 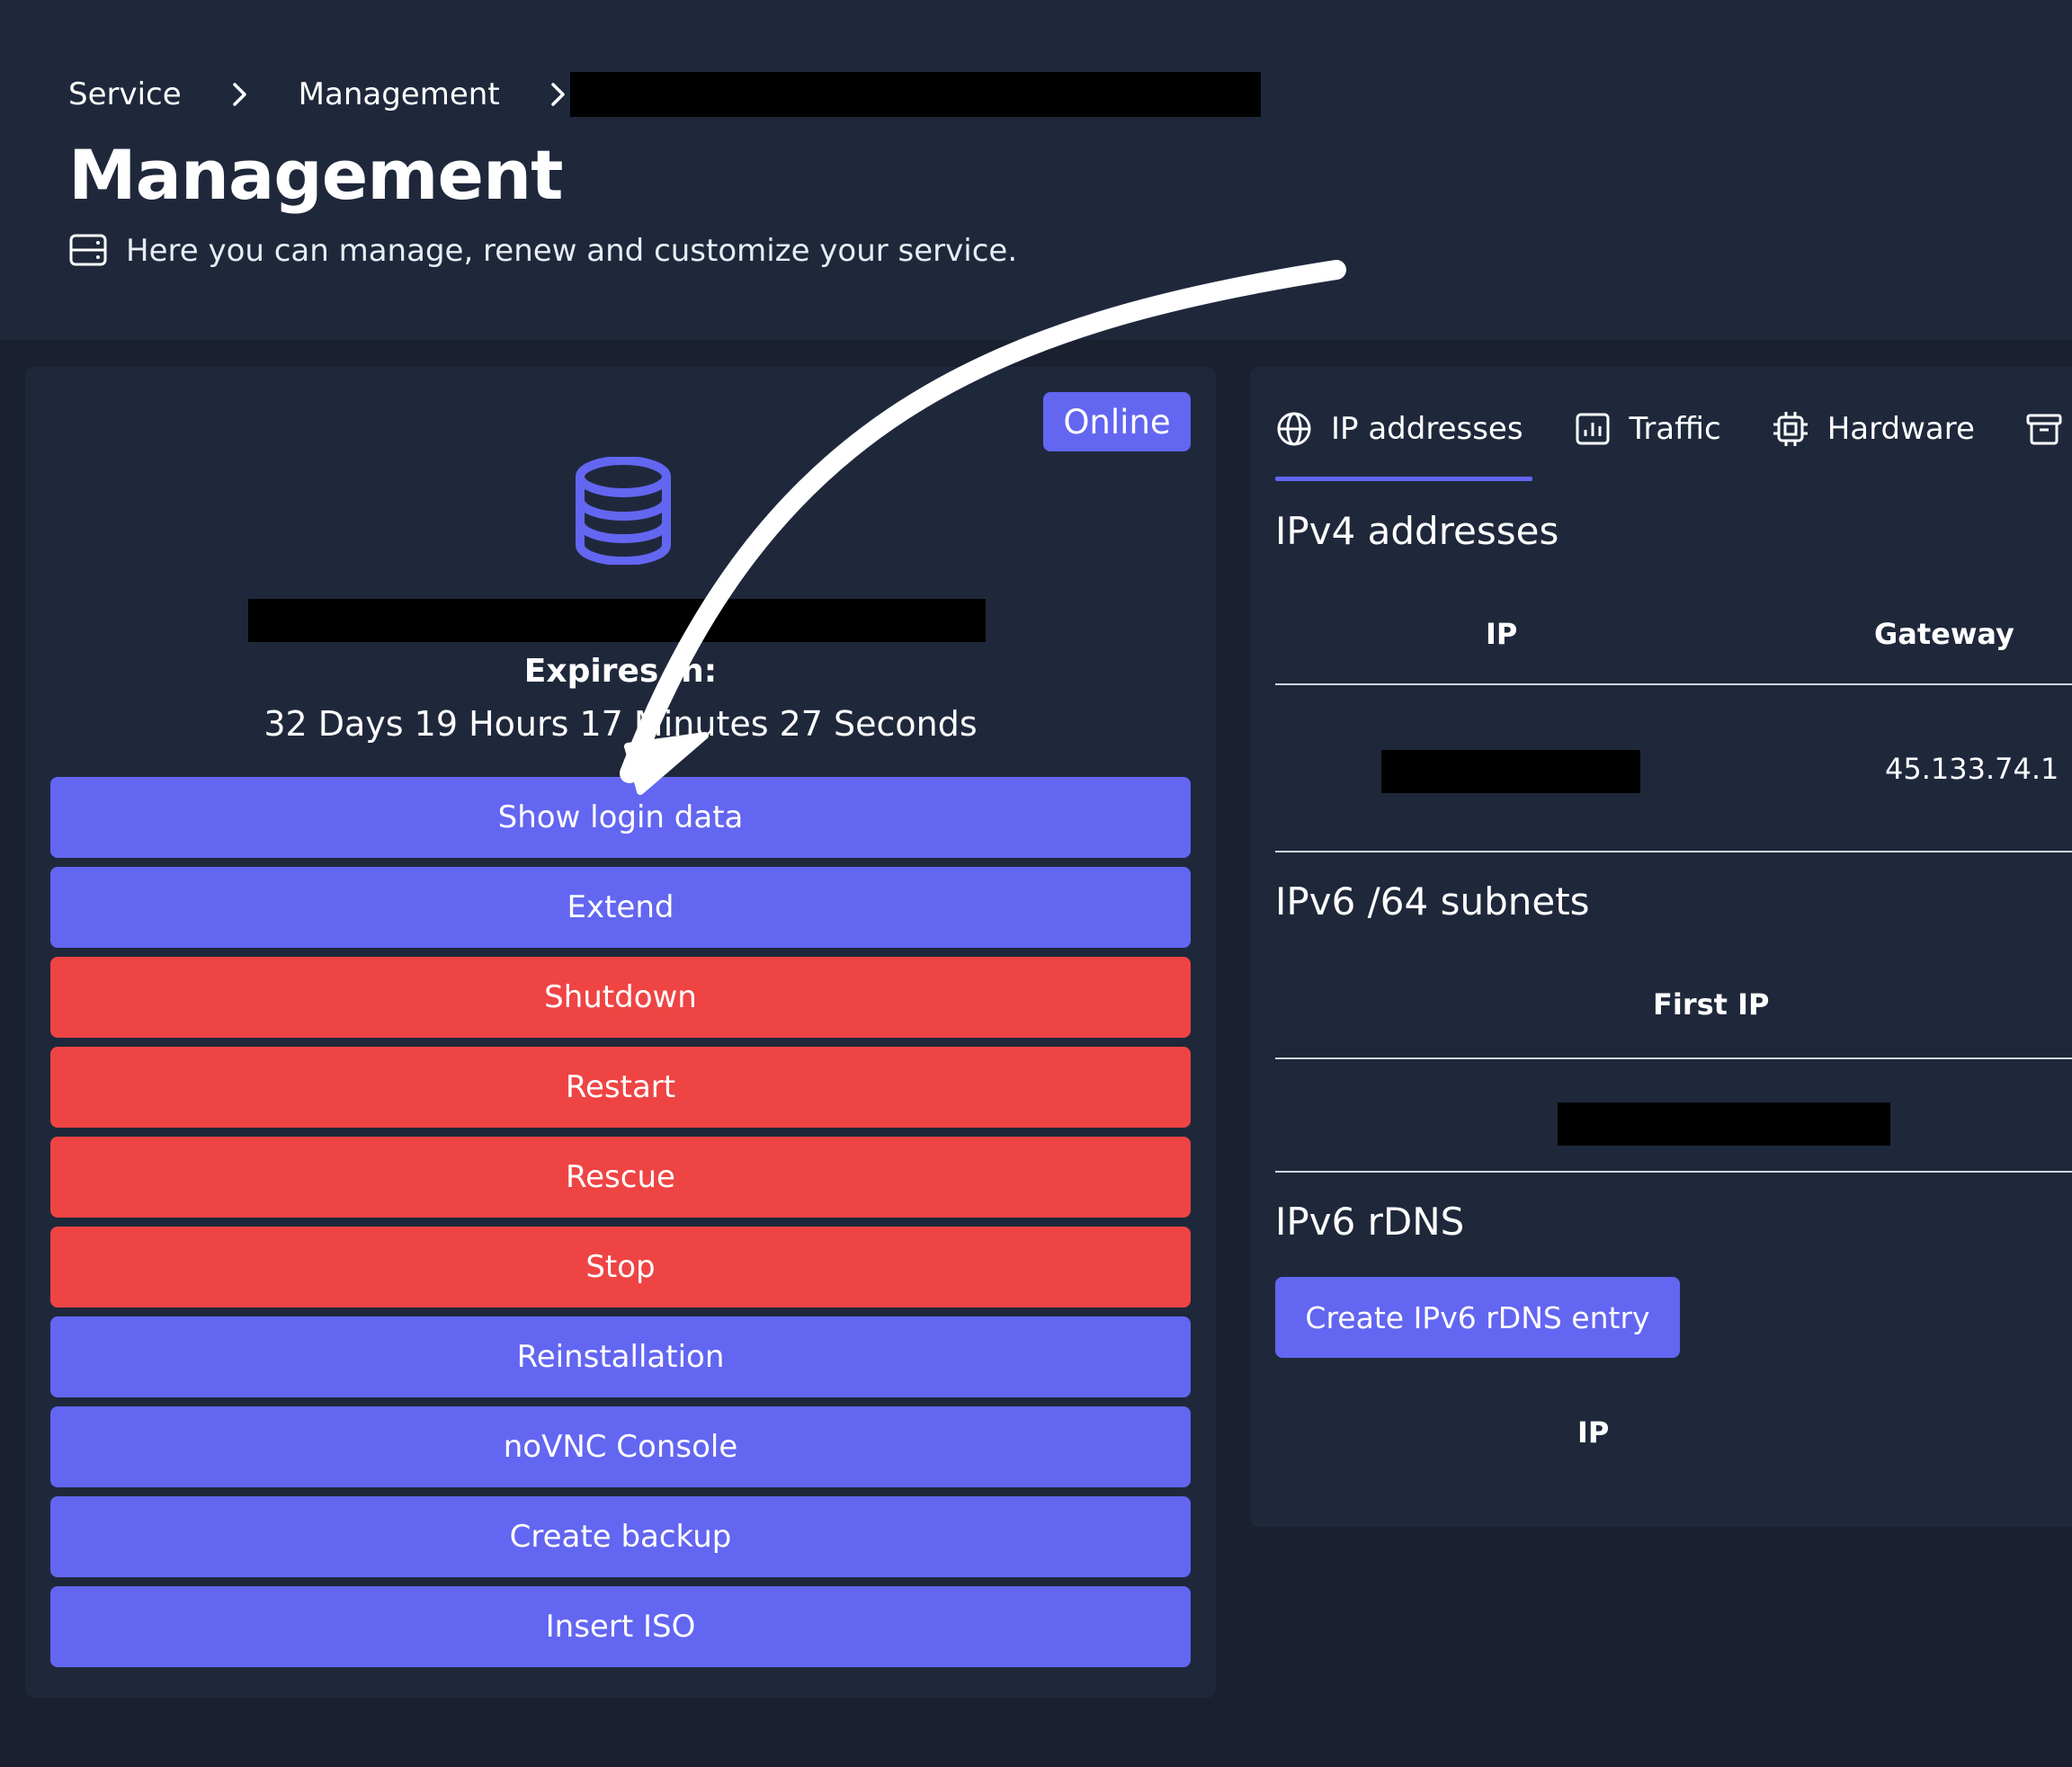 I want to click on stop-button: Stop, so click(x=620, y=1267).